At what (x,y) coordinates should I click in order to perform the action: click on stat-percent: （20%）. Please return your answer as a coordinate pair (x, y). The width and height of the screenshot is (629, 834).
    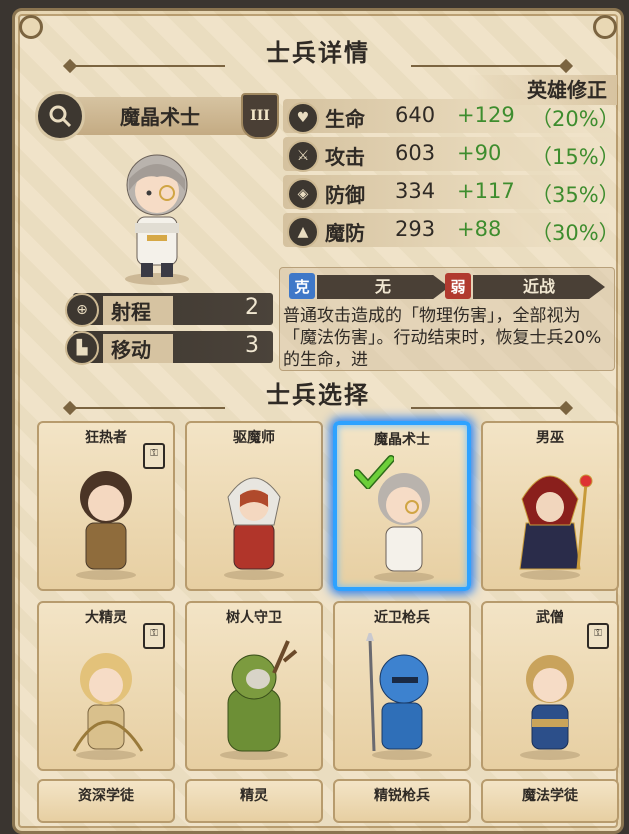
    Looking at the image, I should click on (575, 119).